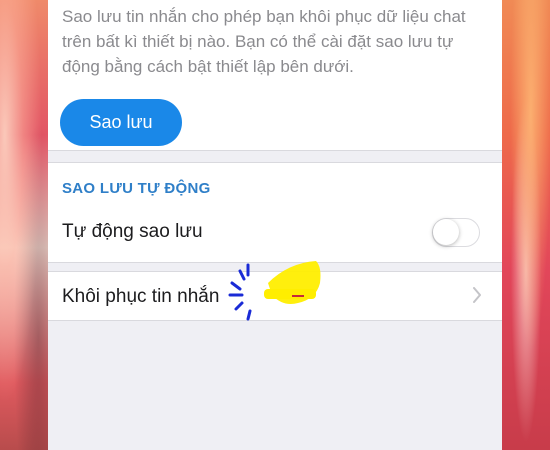  Describe the element at coordinates (477, 295) in the screenshot. I see `chevron-right-icon` at that location.